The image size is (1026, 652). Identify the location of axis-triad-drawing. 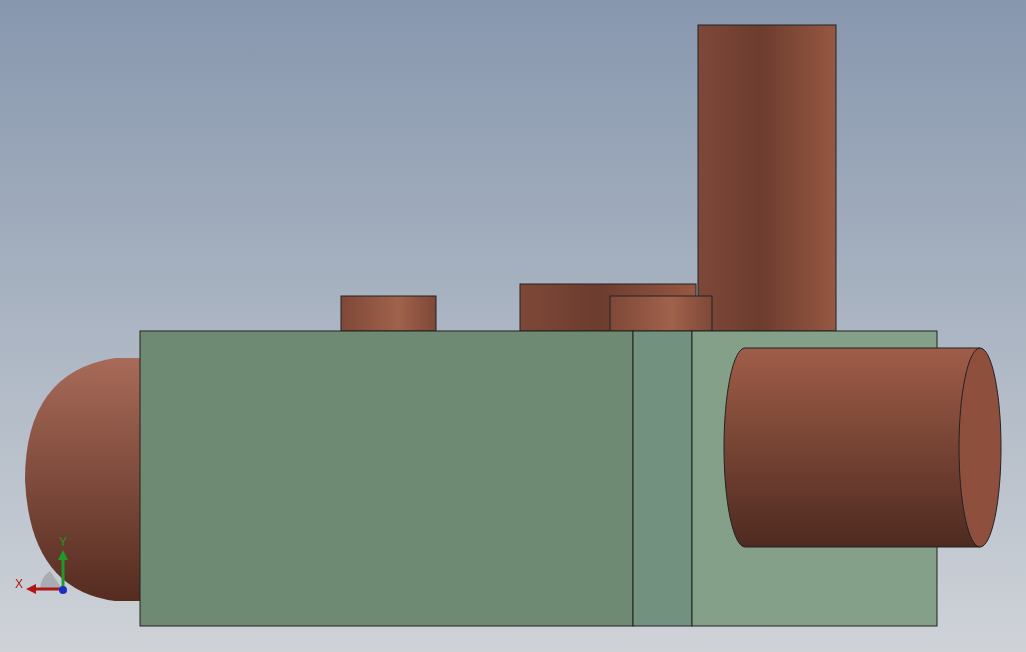
(47, 572).